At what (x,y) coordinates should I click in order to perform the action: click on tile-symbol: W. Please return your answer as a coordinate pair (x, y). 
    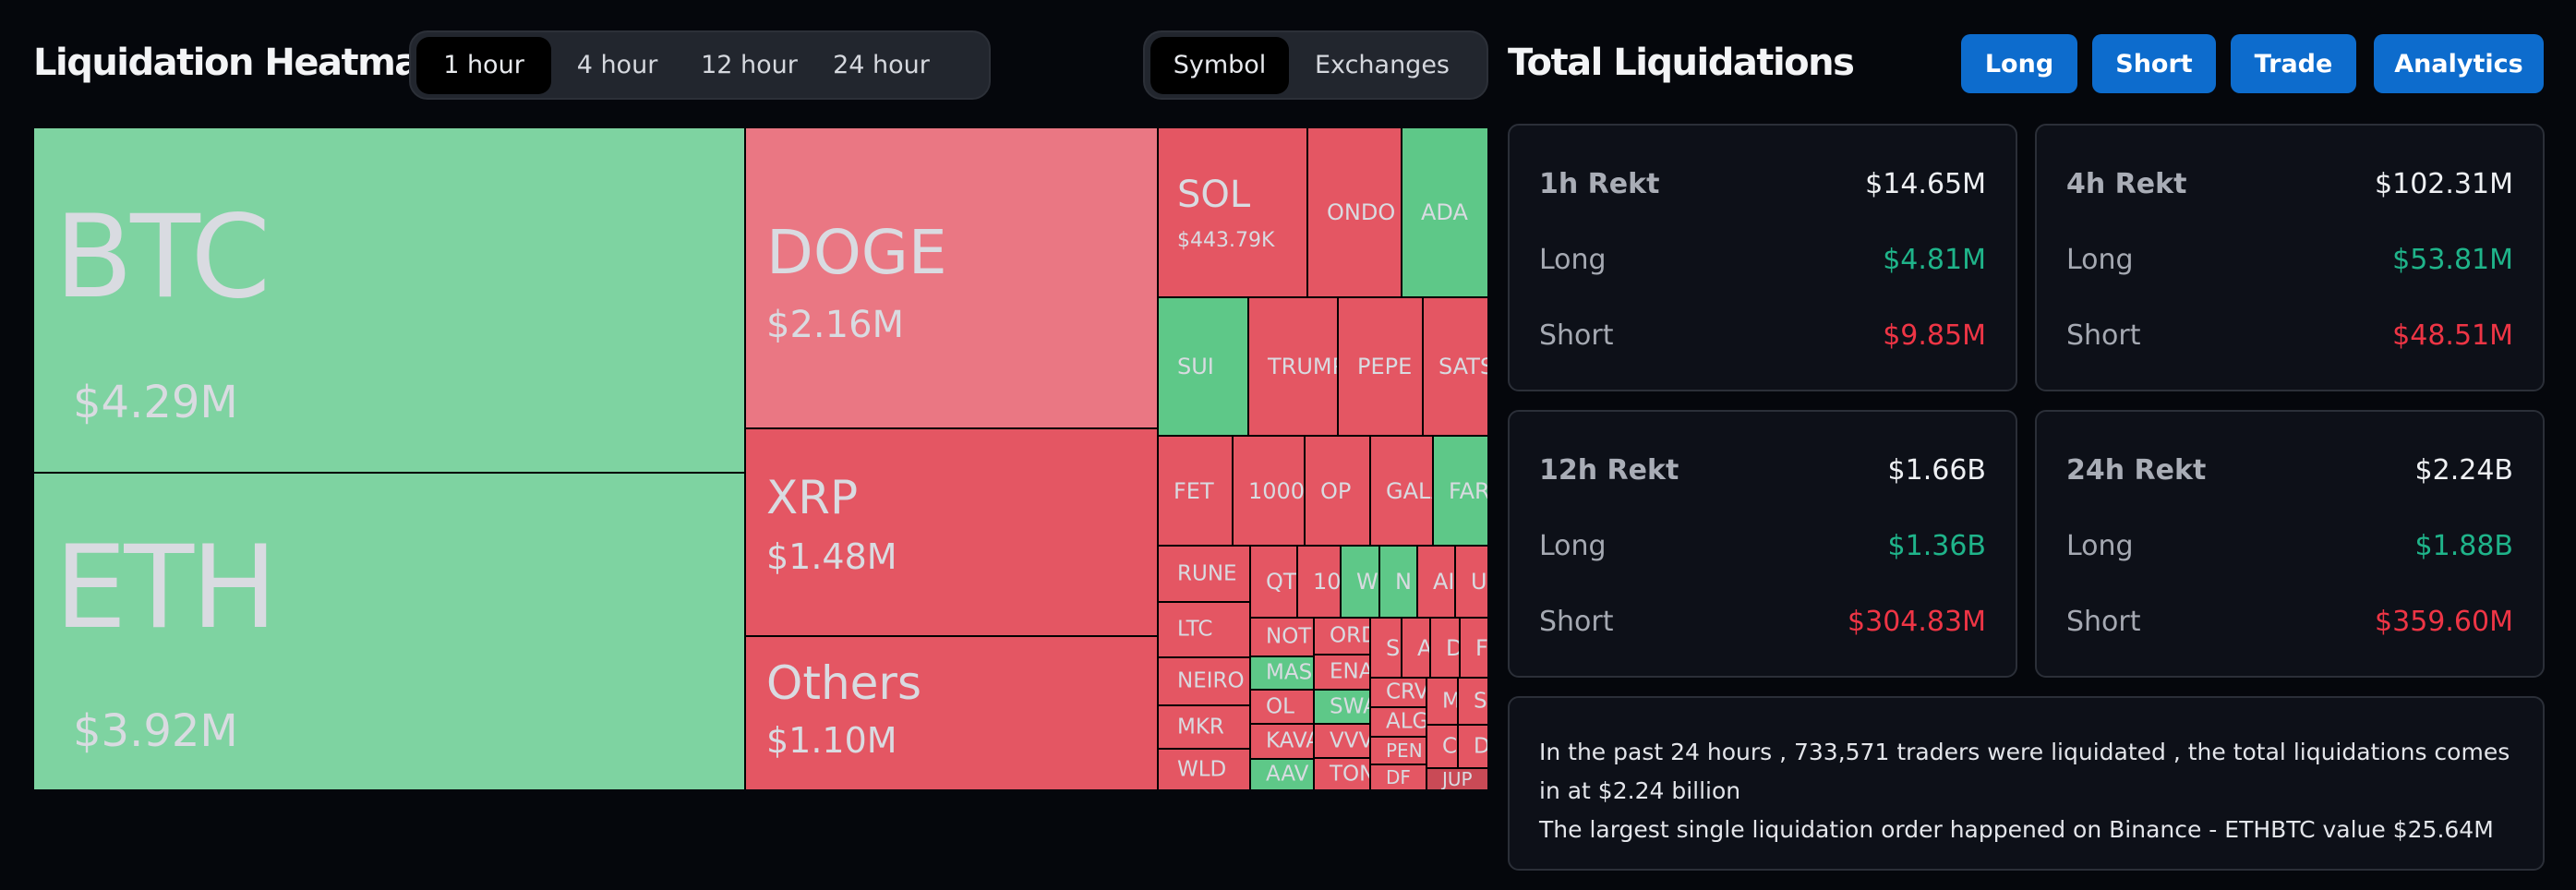
    Looking at the image, I should click on (1367, 582).